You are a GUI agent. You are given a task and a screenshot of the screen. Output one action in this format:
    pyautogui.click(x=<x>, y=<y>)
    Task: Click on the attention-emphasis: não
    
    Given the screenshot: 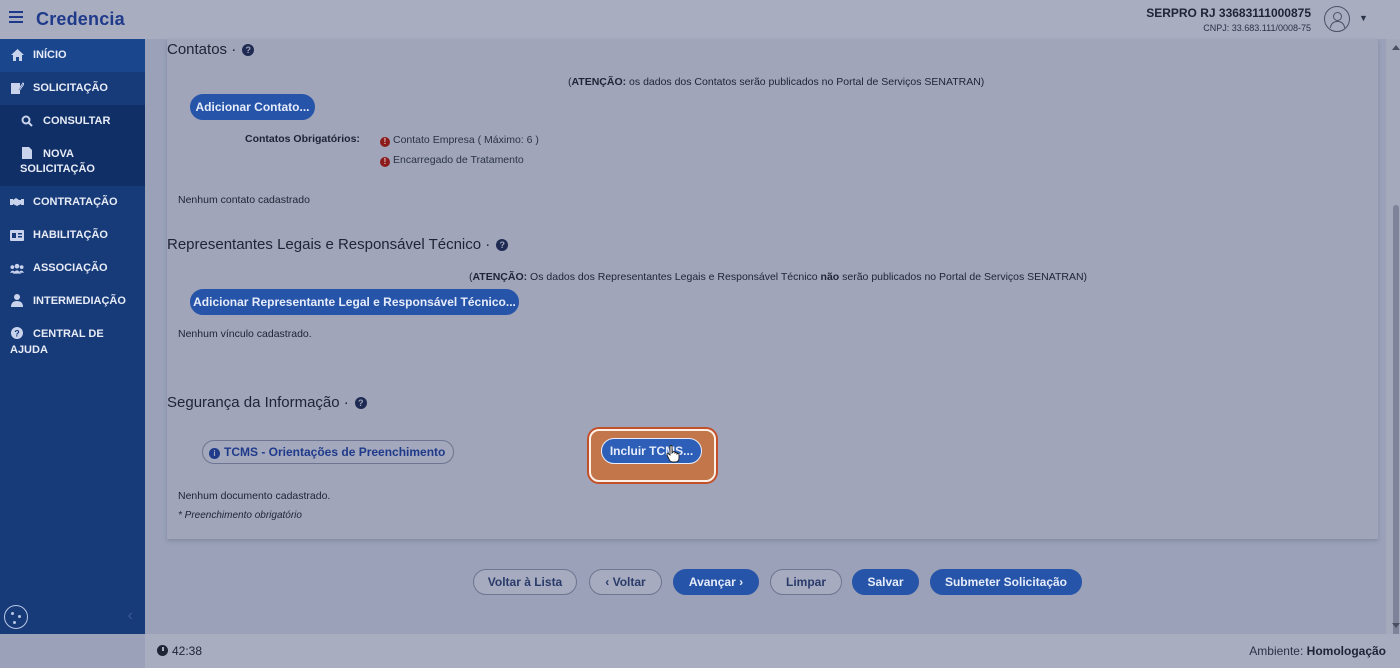 What is the action you would take?
    pyautogui.click(x=830, y=277)
    